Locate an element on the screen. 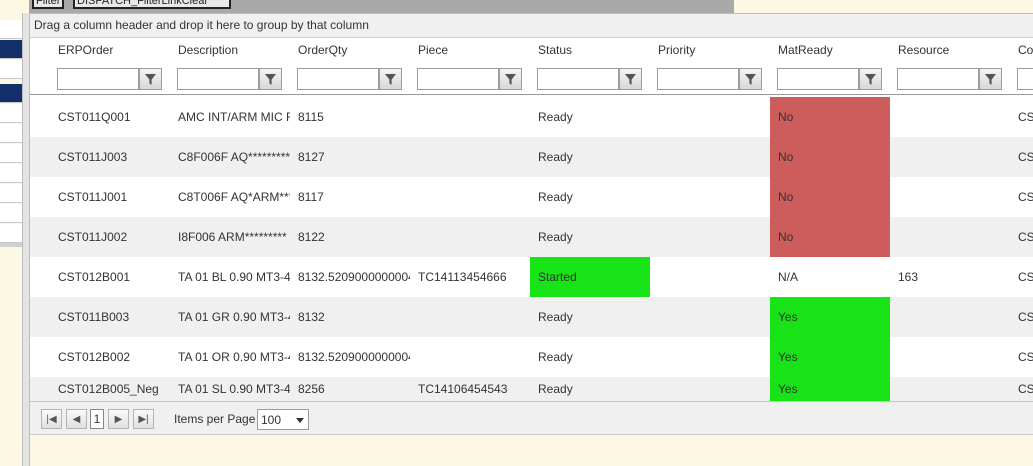 This screenshot has width=1033, height=466. filter-button-piece is located at coordinates (510, 79).